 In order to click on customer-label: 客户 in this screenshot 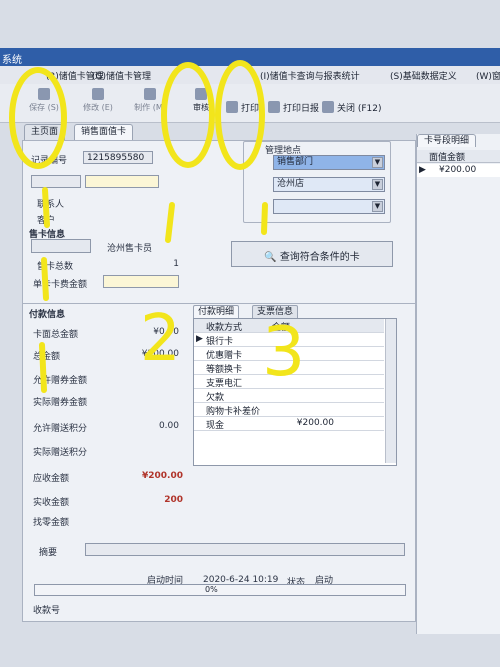, I will do `click(46, 221)`.